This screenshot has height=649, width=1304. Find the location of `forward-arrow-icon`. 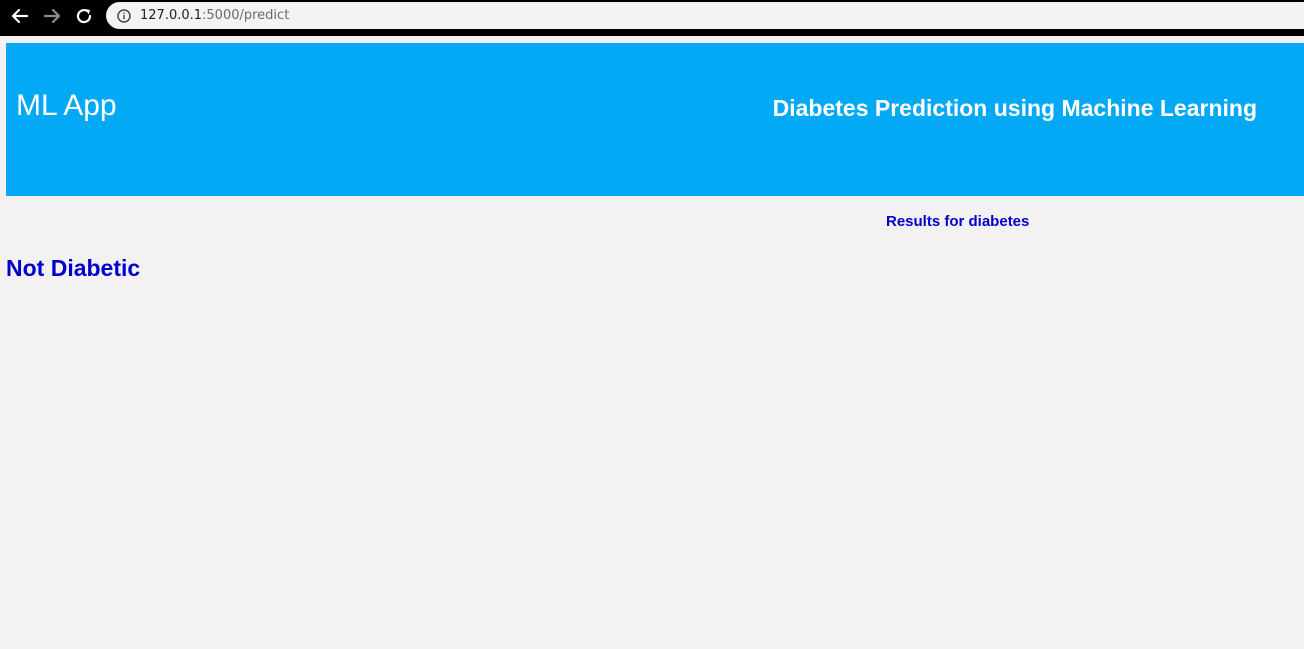

forward-arrow-icon is located at coordinates (52, 16).